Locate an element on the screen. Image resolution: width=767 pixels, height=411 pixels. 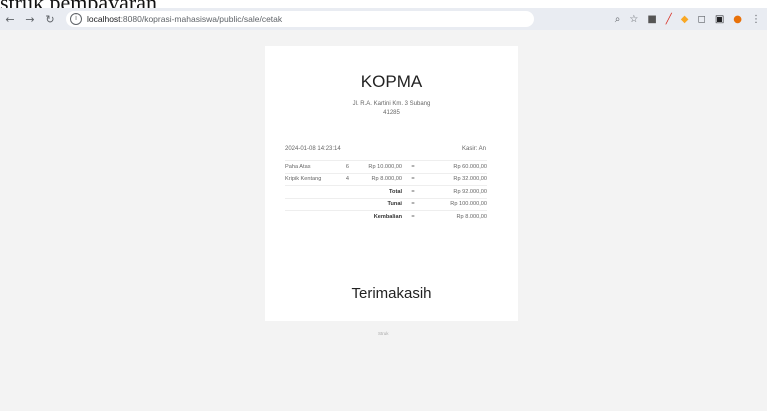
zoom-icon: ⌕ is located at coordinates (618, 19).